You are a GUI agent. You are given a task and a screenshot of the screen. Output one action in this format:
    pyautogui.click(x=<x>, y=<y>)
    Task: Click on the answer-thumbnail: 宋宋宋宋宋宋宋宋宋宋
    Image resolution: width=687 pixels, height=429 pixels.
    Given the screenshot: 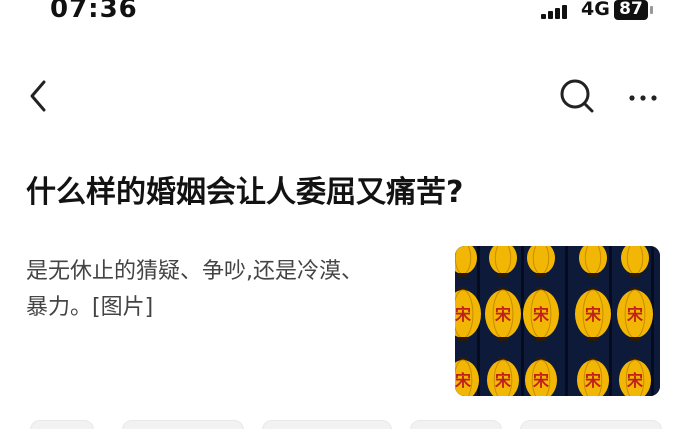 What is the action you would take?
    pyautogui.click(x=557, y=321)
    